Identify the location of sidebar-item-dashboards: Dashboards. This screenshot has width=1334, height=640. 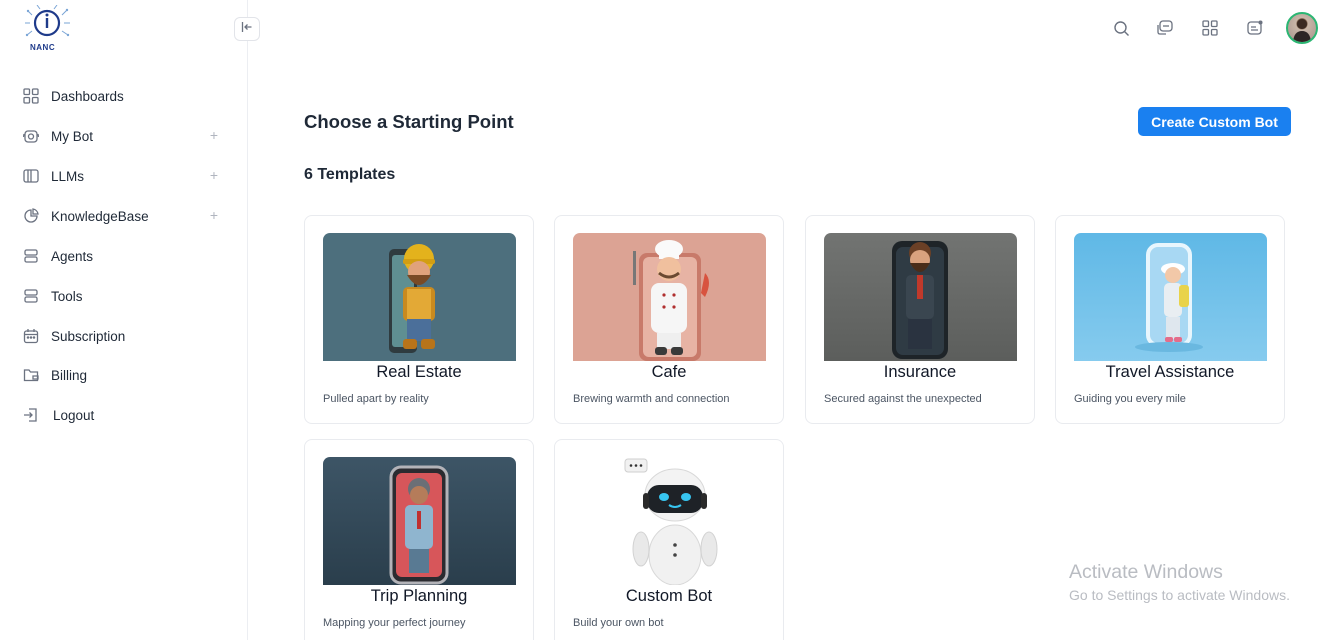
(122, 96).